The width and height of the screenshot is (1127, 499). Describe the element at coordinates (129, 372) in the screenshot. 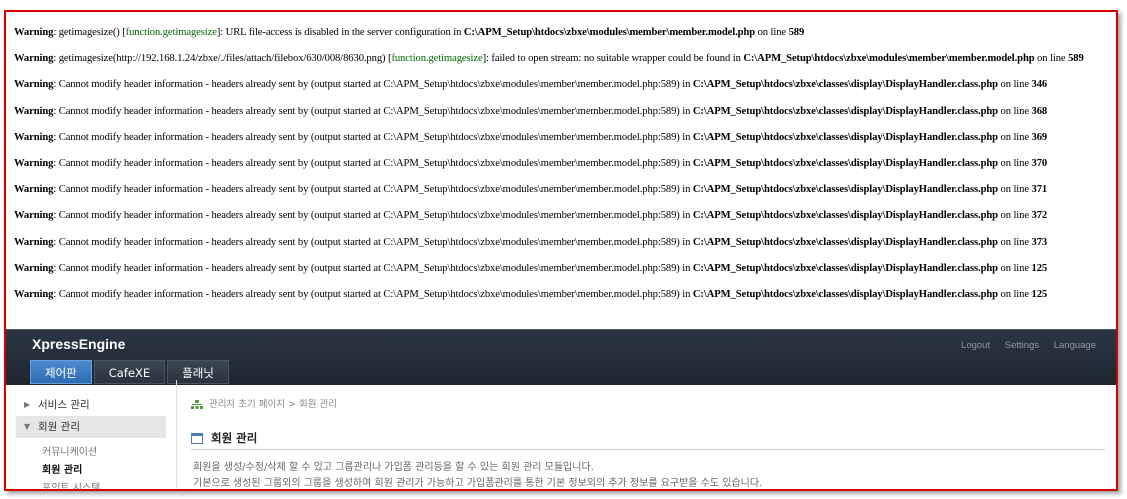

I see `tab-cafexe: CafeXE` at that location.